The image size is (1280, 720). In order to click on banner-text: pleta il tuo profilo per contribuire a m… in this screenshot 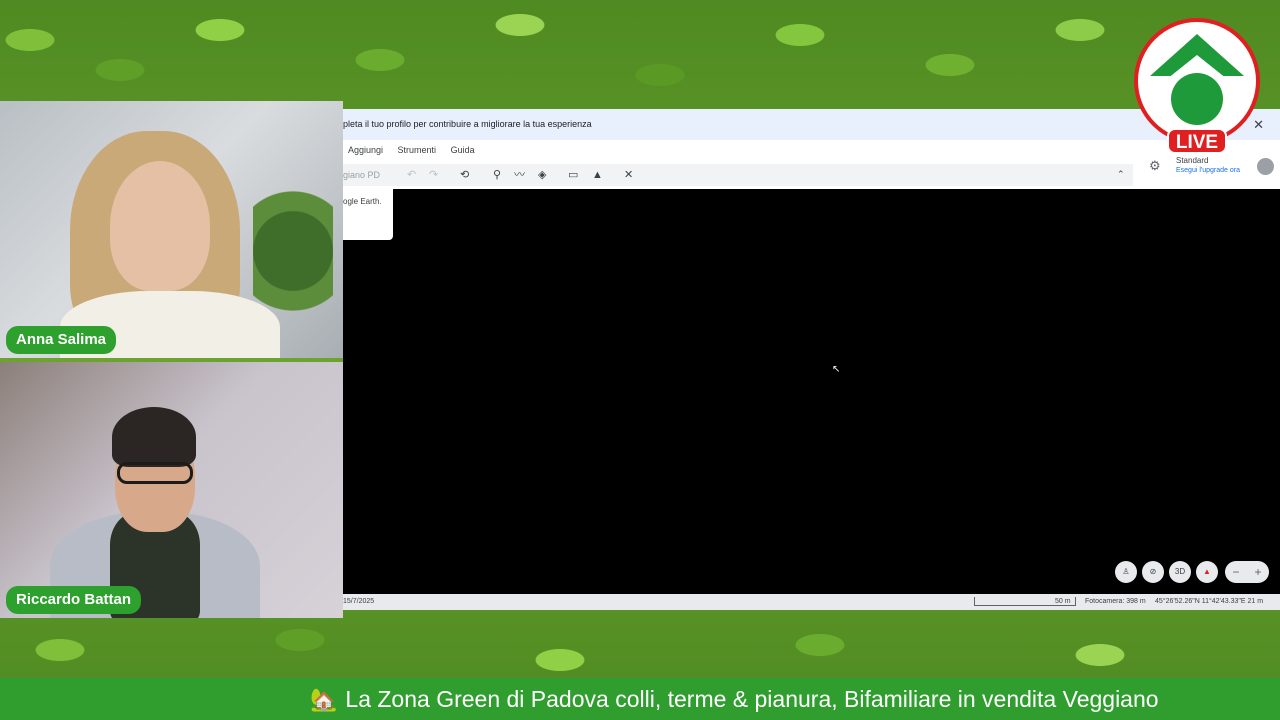, I will do `click(467, 124)`.